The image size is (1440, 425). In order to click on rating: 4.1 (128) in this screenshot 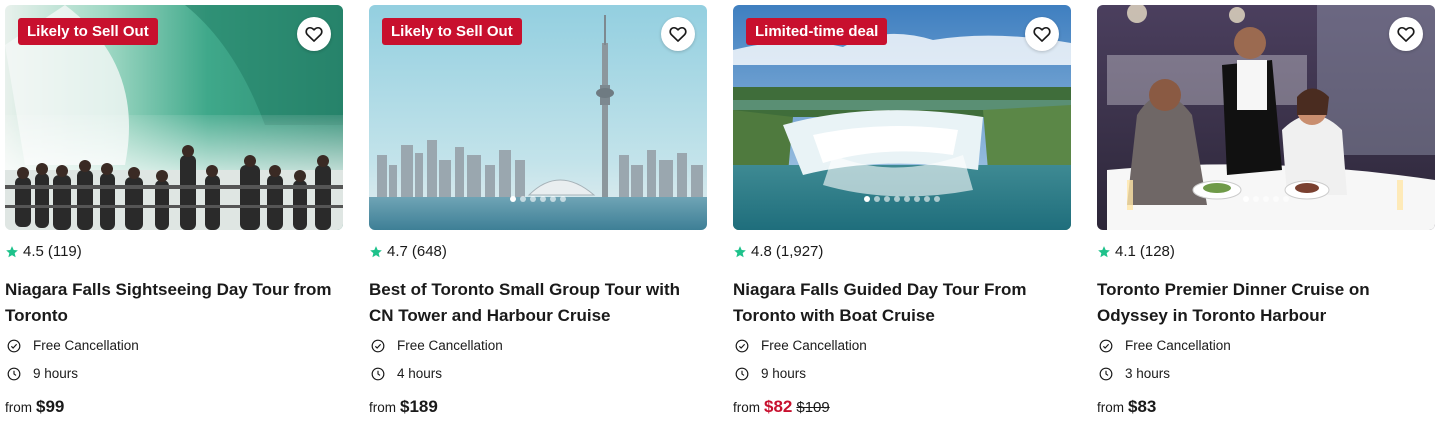, I will do `click(1136, 251)`.